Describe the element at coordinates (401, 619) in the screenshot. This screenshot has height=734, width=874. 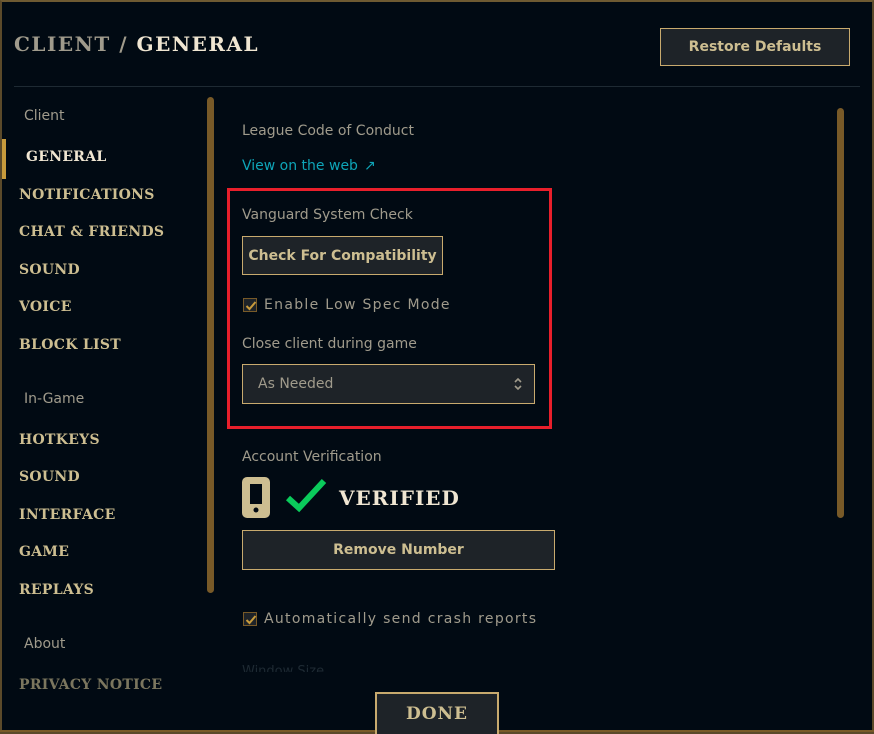
I see `crash-reports-label: Automatically send crash reports` at that location.